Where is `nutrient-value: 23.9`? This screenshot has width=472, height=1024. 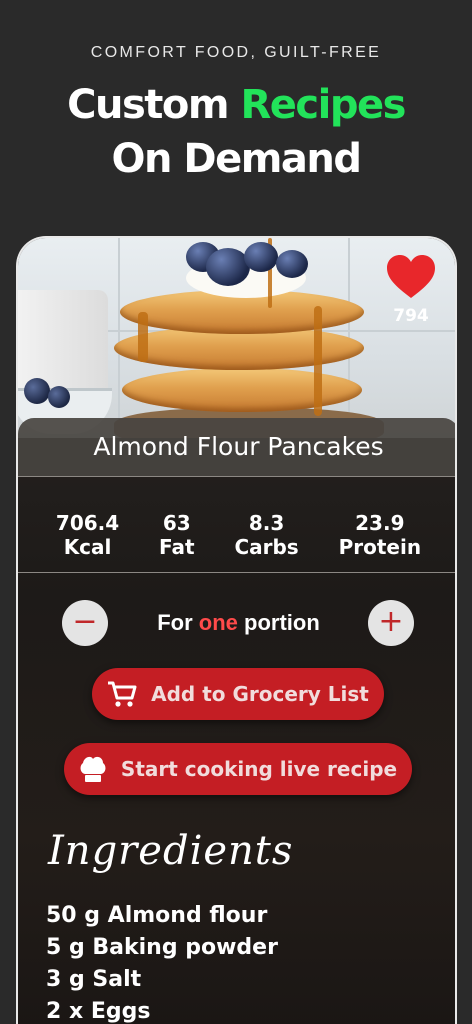 nutrient-value: 23.9 is located at coordinates (380, 523).